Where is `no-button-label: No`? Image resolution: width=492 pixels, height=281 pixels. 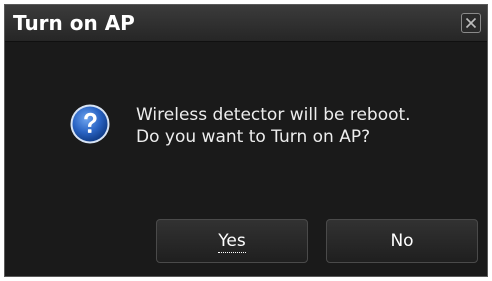 no-button-label: No is located at coordinates (402, 241).